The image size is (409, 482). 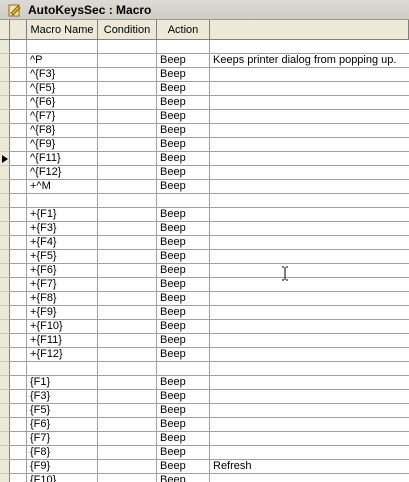 I want to click on macro-row: +{F3} Beep, so click(x=204, y=229).